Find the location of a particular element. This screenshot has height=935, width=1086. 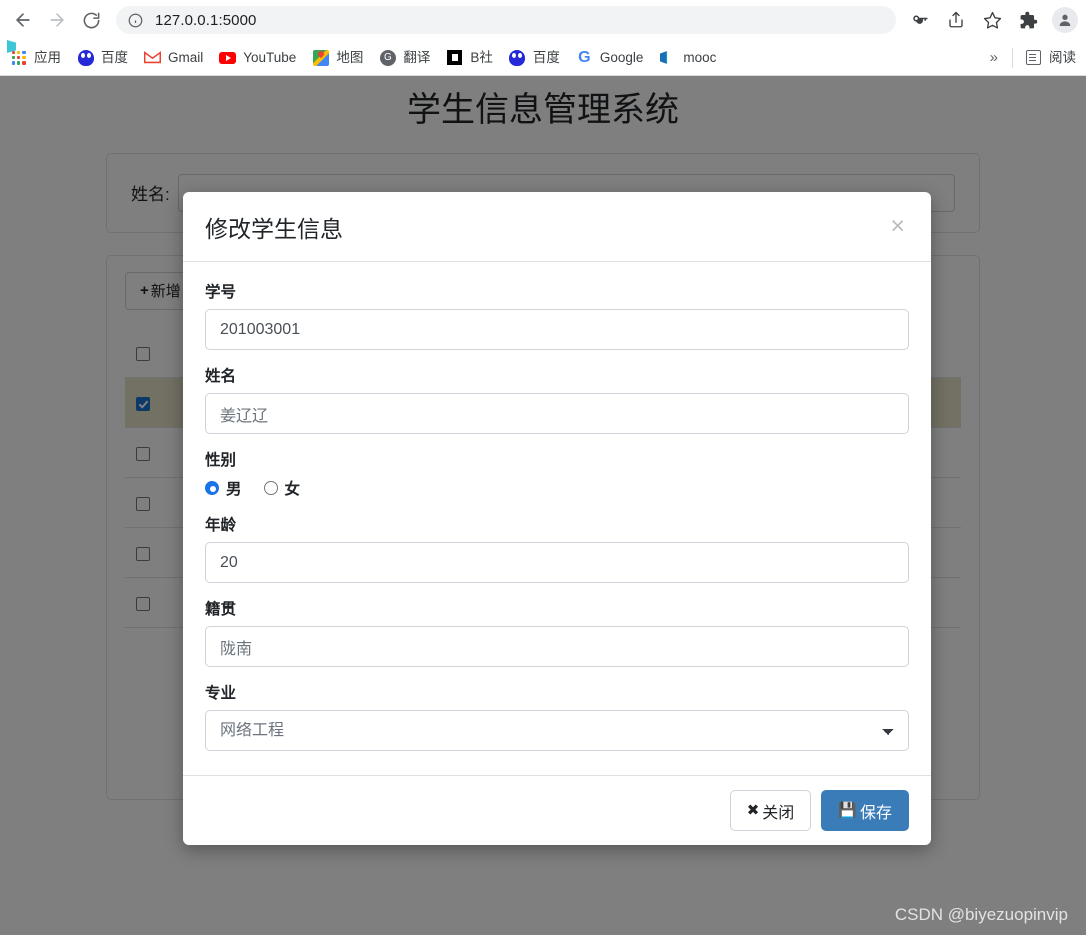

bookmark-label: 应用 is located at coordinates (47, 57).